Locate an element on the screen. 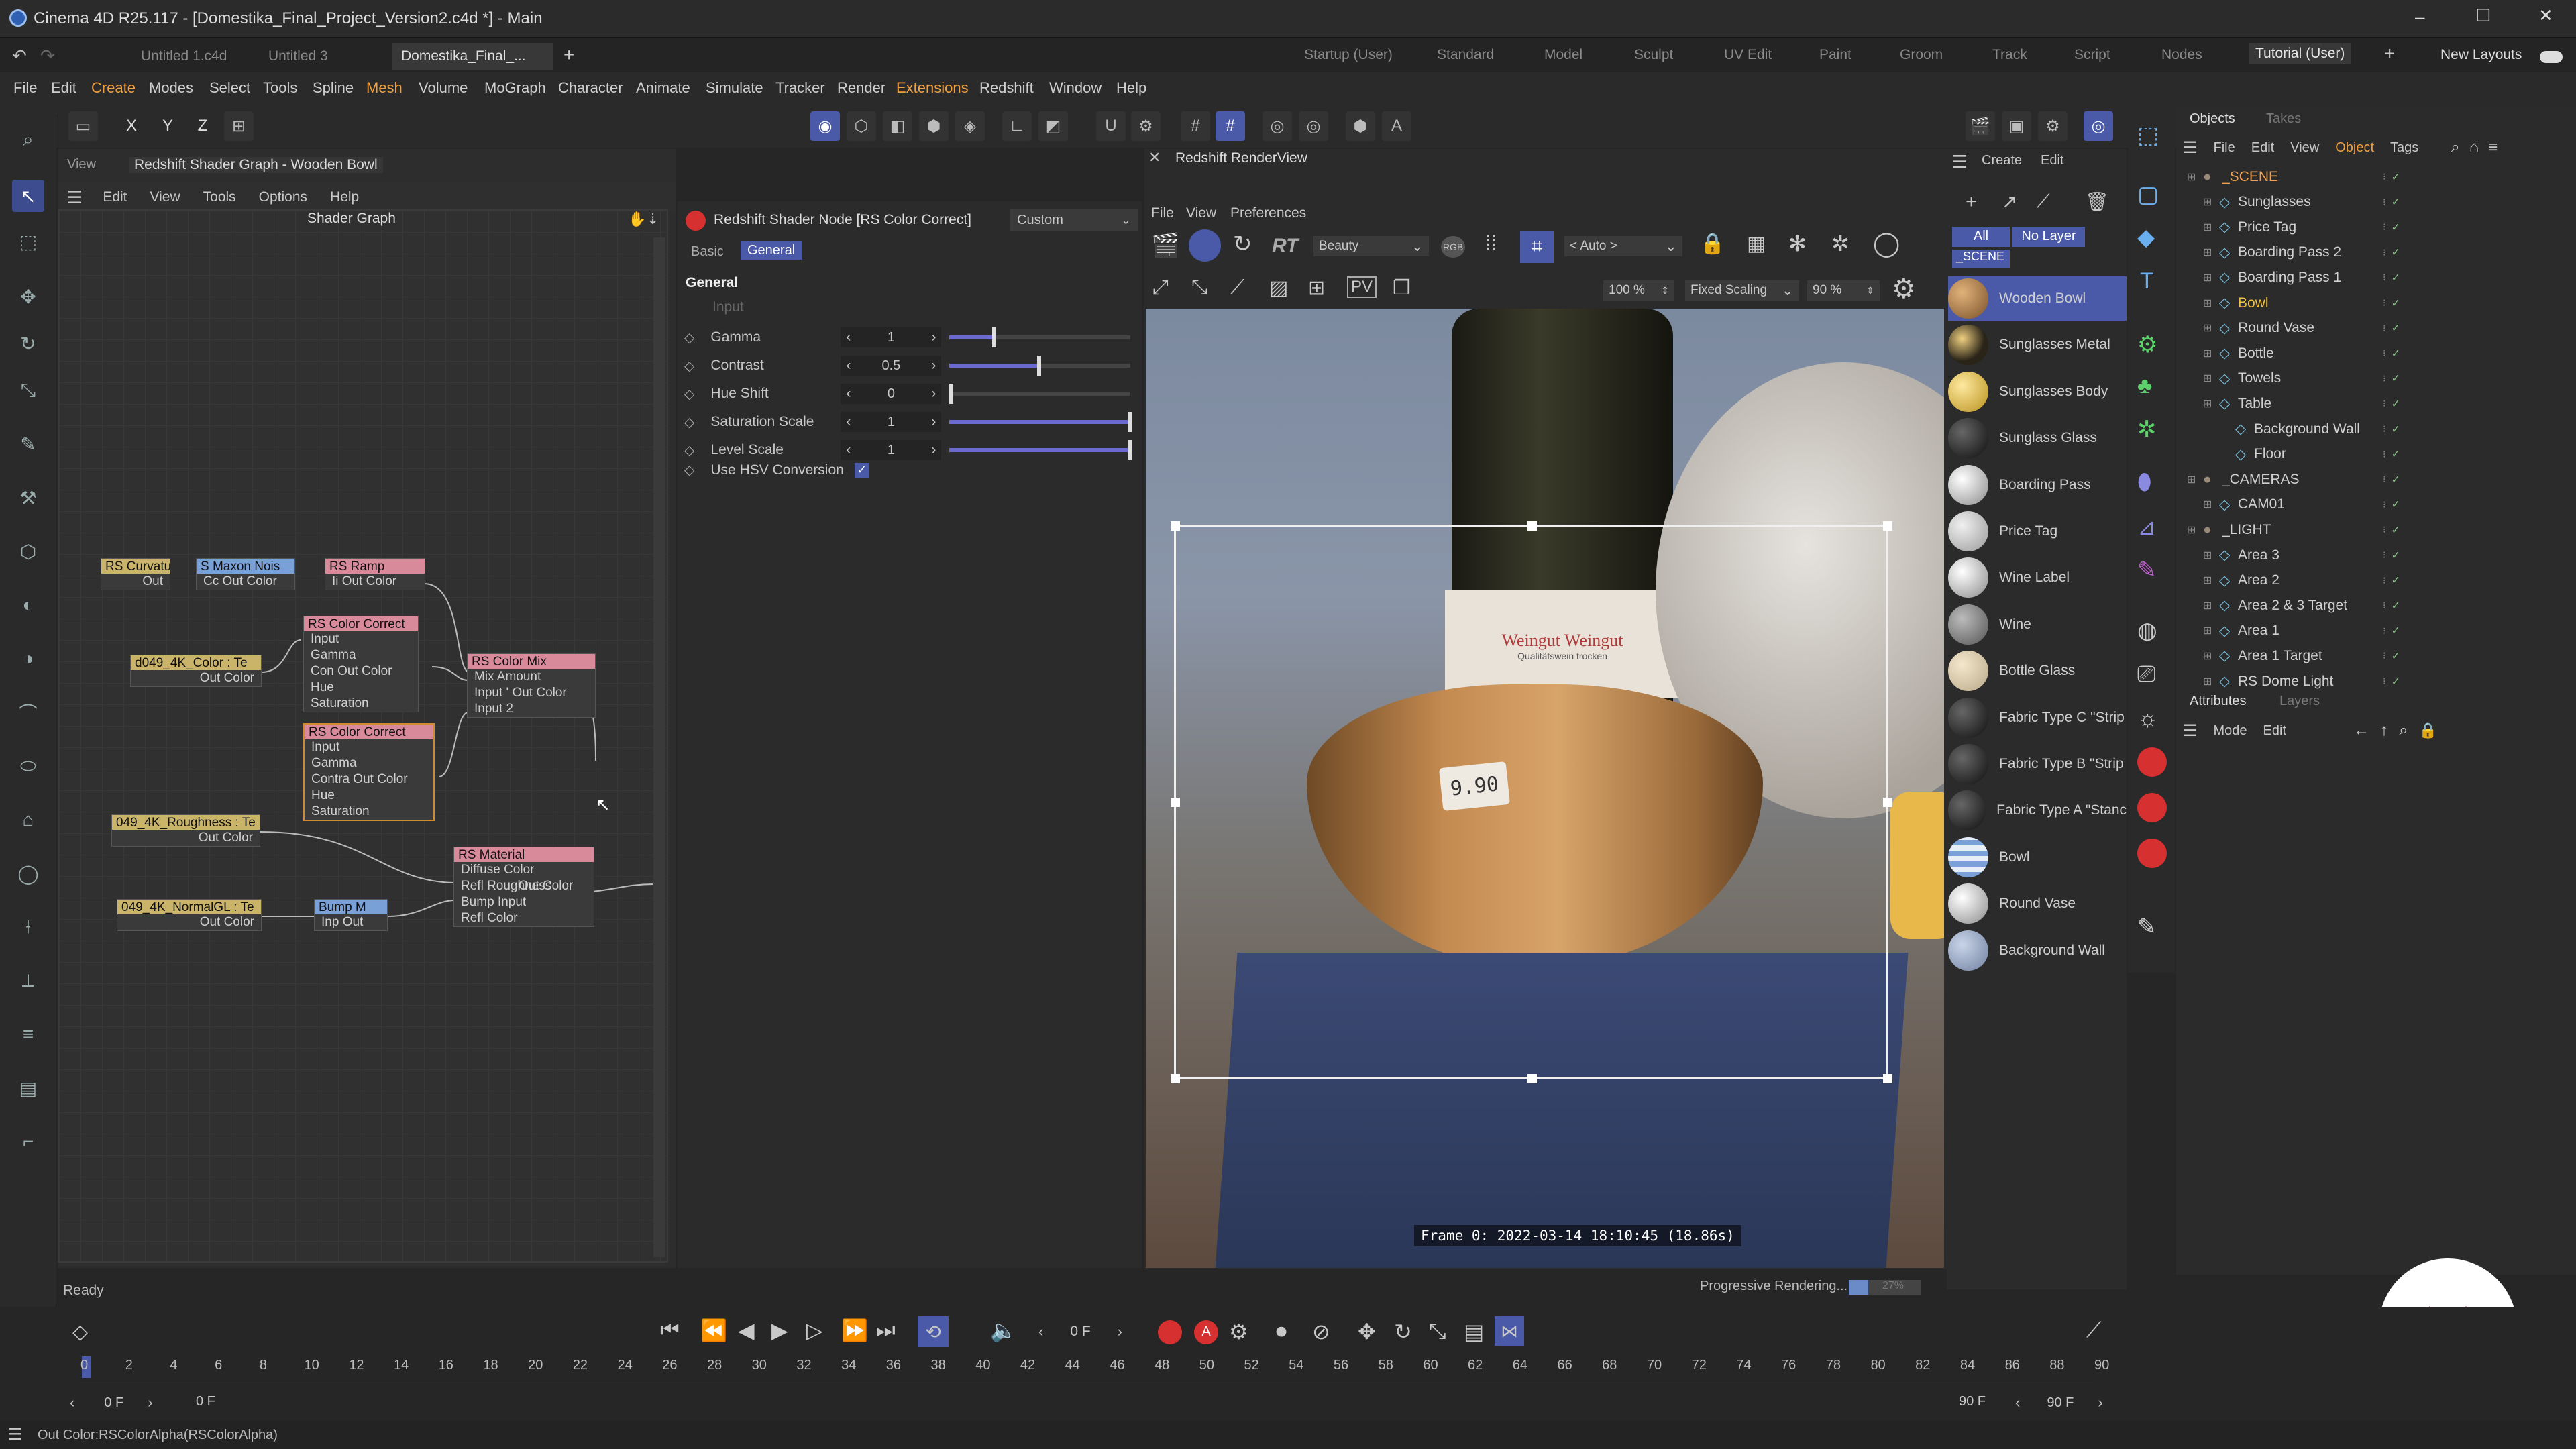 The width and height of the screenshot is (2576, 1449). layout-uv-edit: UV Edit is located at coordinates (1748, 55).